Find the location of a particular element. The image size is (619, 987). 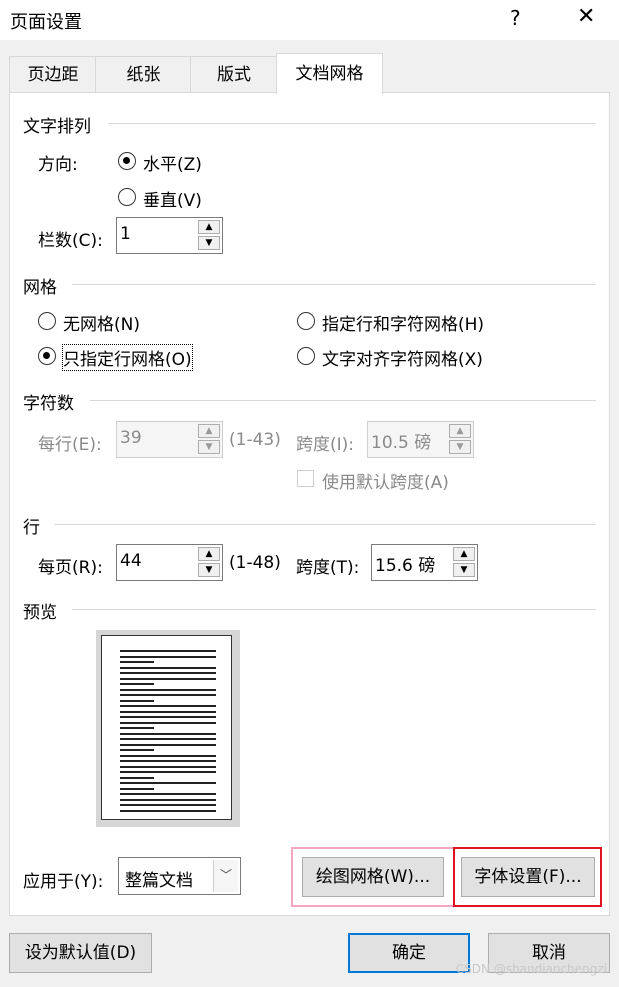

default-pitch-checkbox is located at coordinates (305, 478).